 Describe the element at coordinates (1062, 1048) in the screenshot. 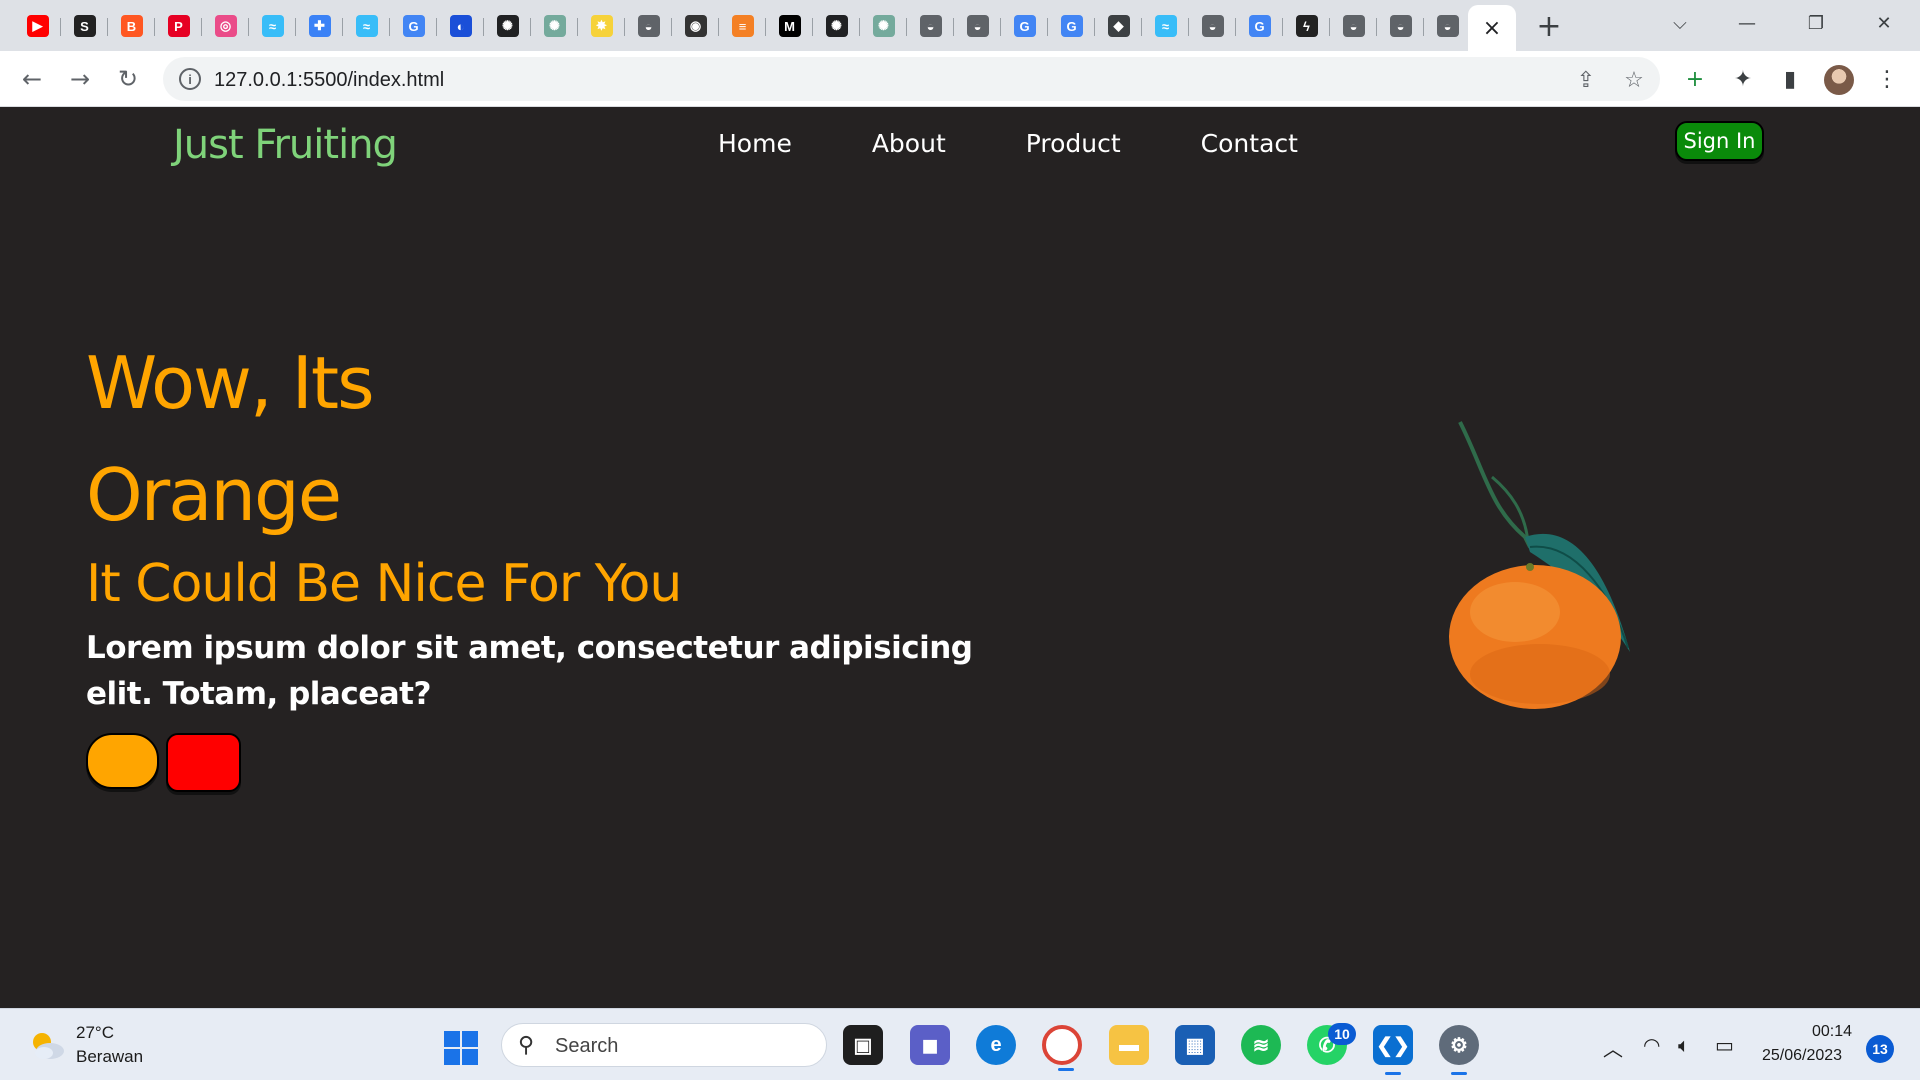

I see `chrome-icon` at that location.